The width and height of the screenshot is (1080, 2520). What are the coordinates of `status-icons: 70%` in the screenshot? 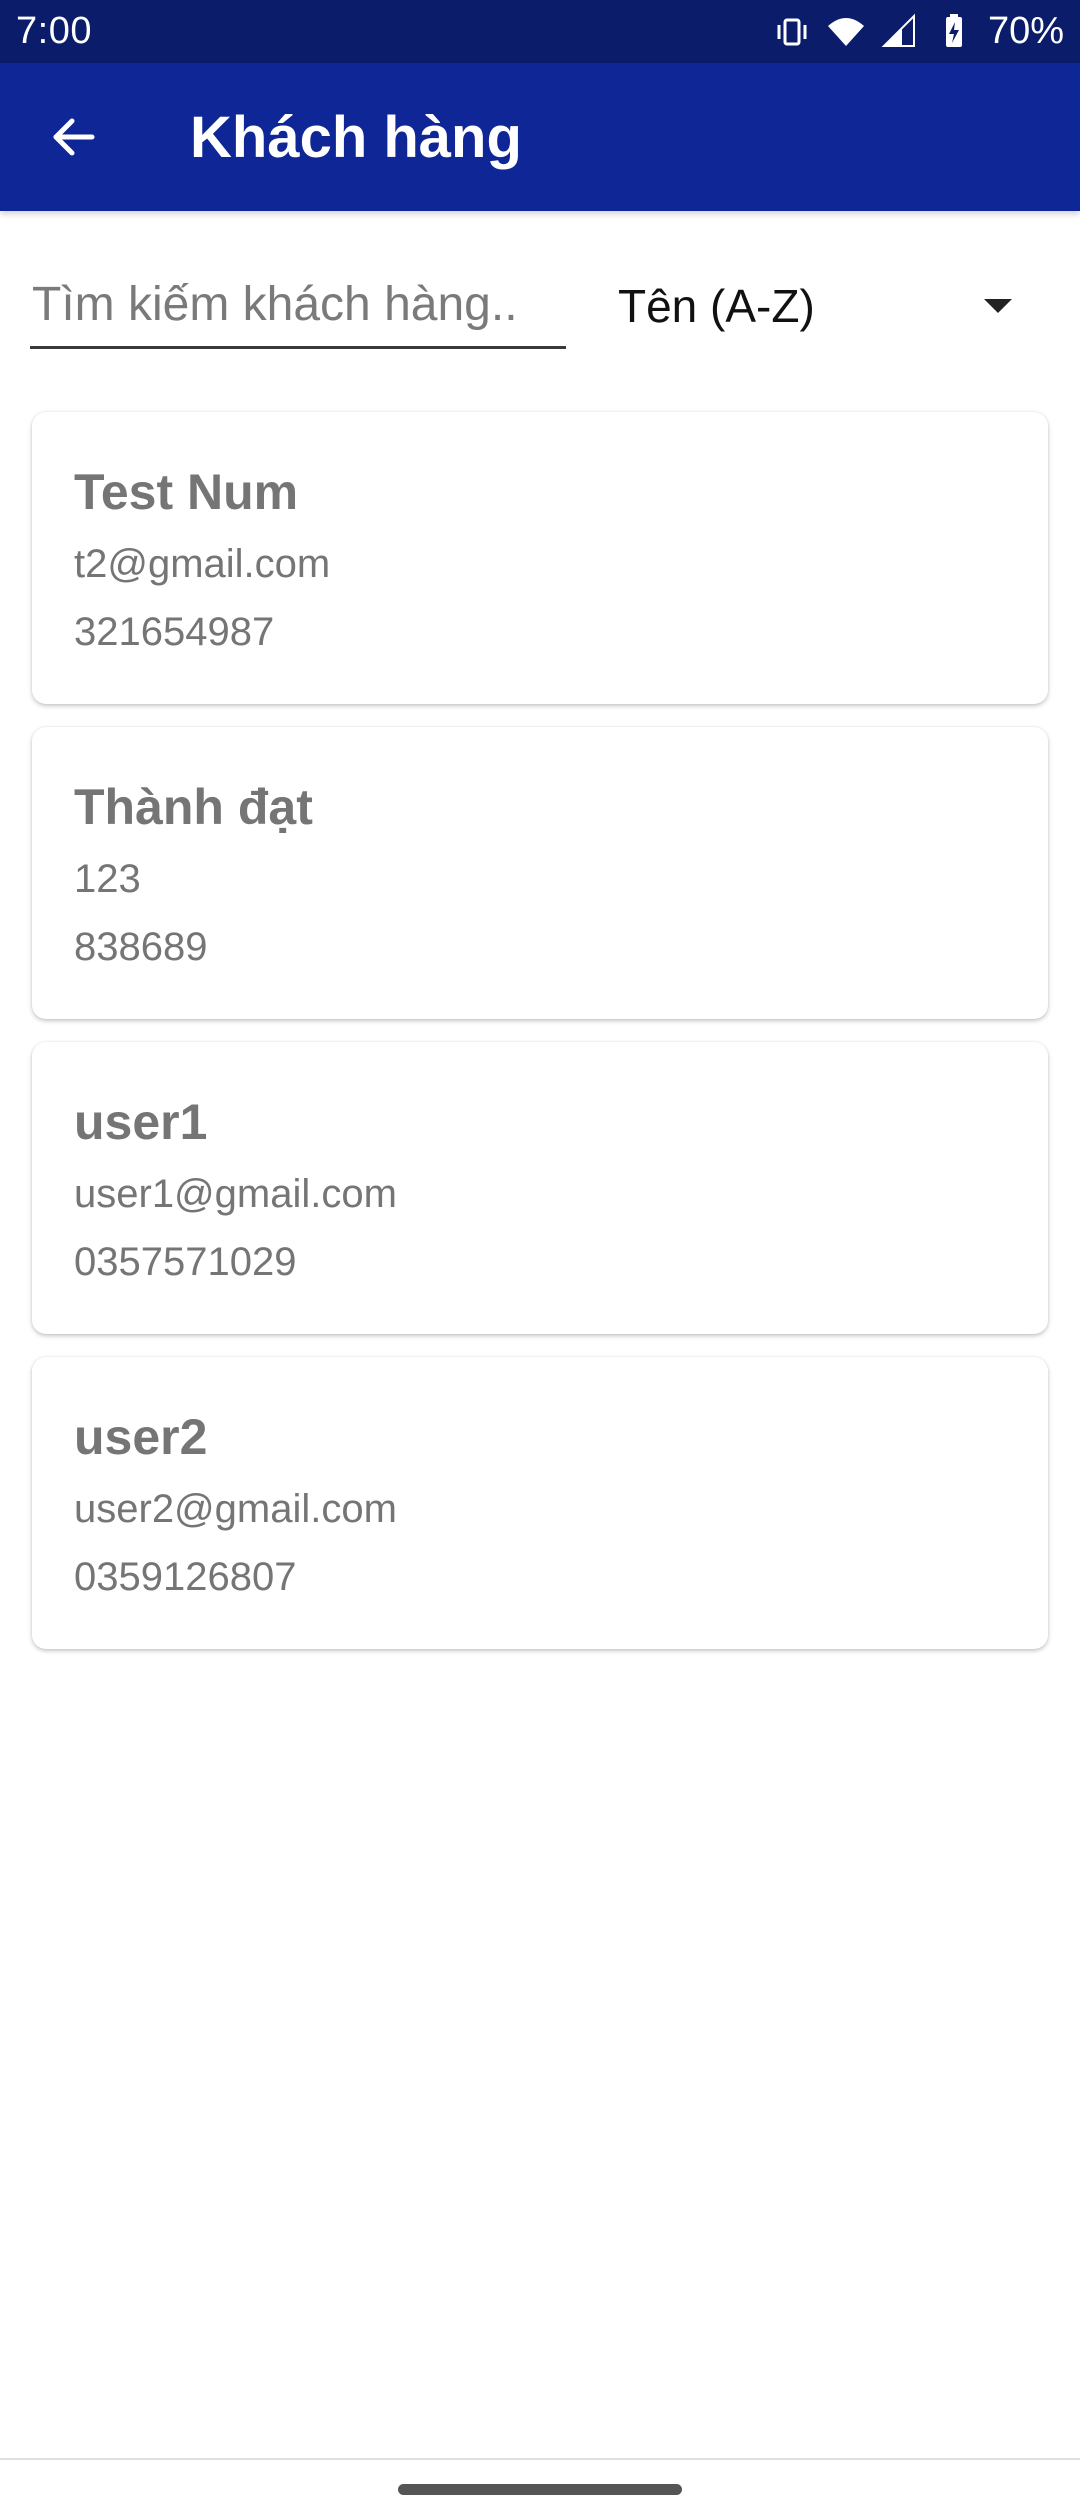 It's located at (918, 31).